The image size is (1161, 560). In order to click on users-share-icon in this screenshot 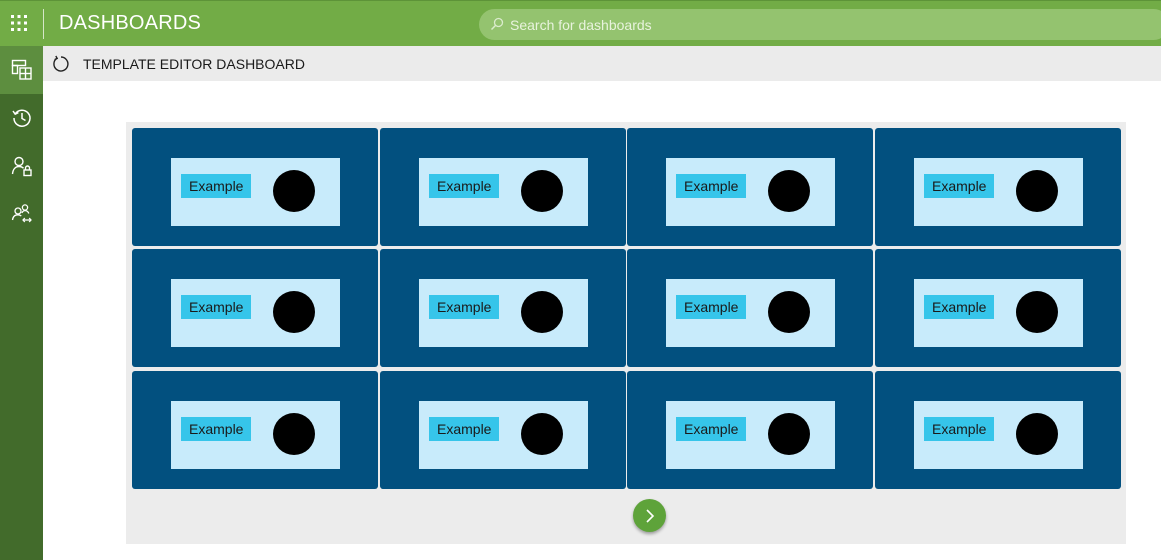, I will do `click(21, 213)`.